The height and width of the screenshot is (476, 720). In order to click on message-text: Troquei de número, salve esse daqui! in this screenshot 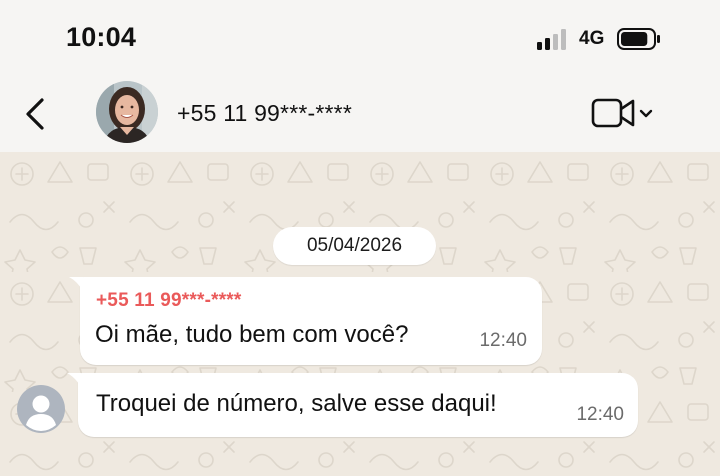, I will do `click(296, 403)`.